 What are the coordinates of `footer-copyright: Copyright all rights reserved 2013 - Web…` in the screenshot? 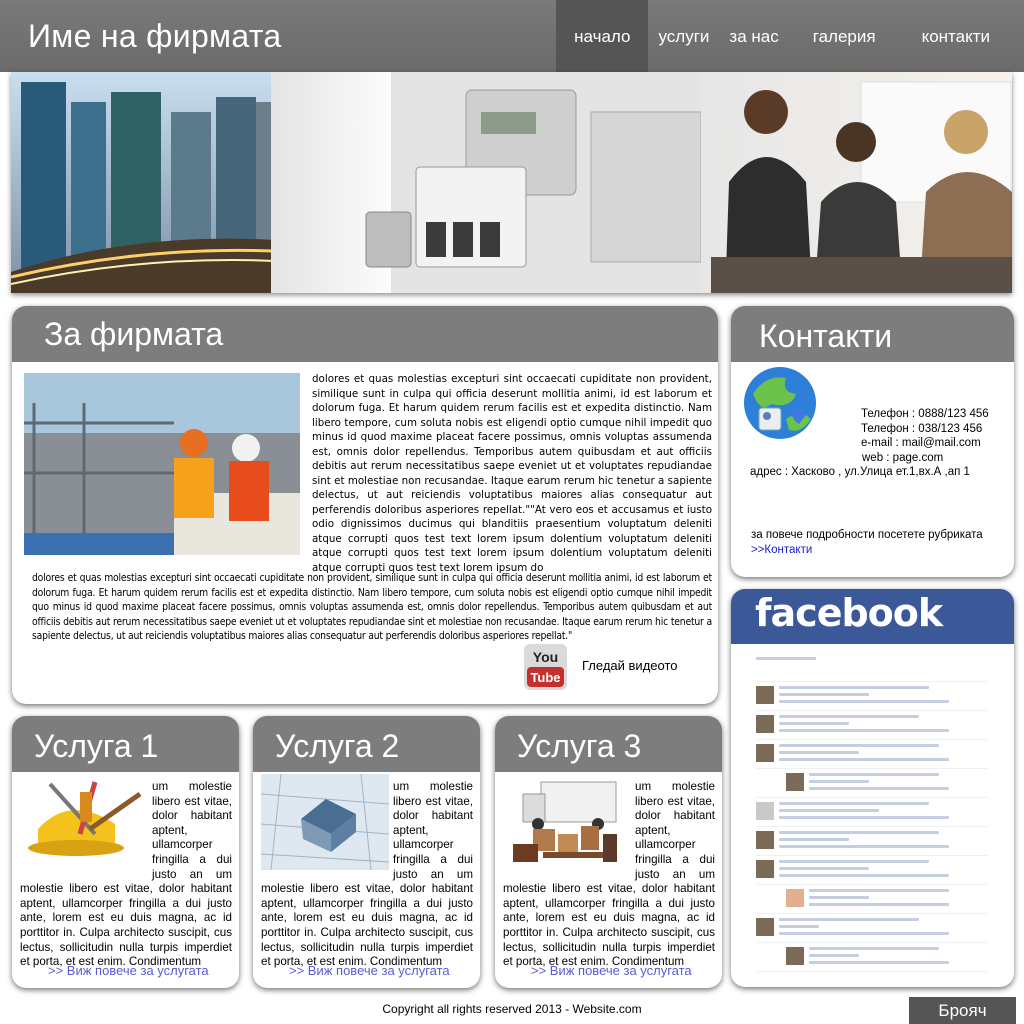 It's located at (512, 1009).